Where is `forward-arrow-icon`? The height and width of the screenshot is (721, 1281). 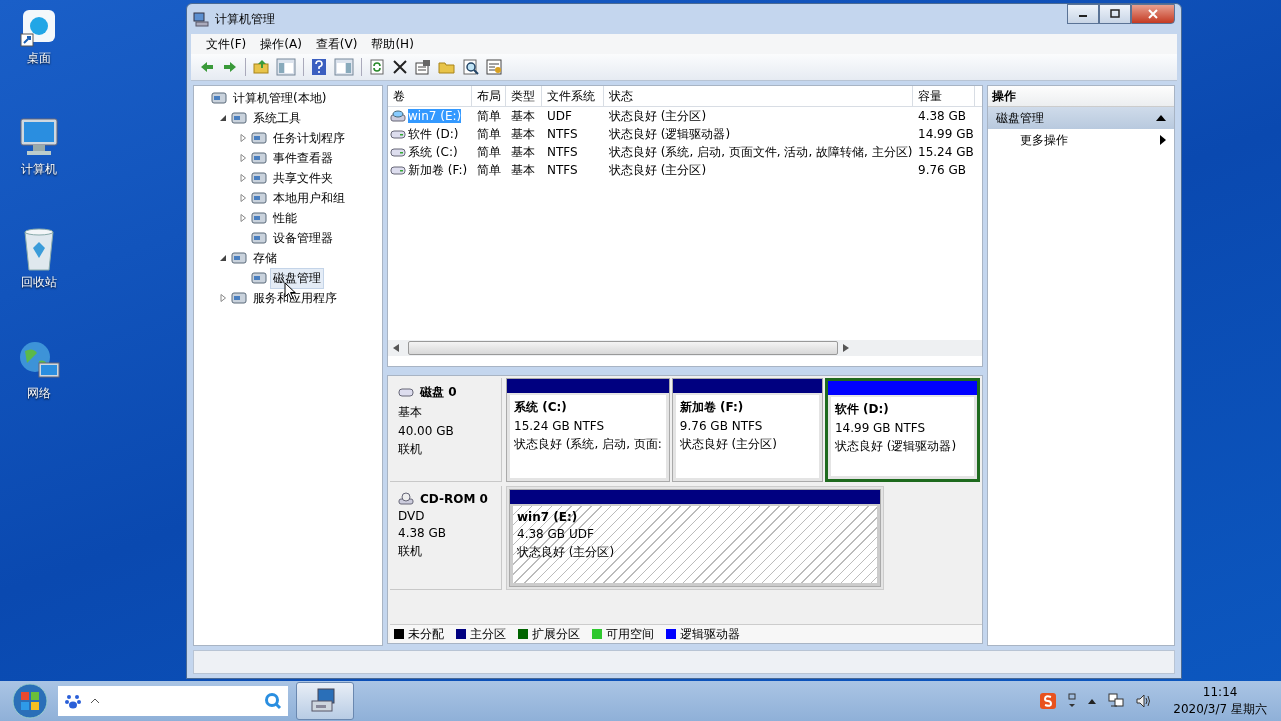
forward-arrow-icon is located at coordinates (230, 67).